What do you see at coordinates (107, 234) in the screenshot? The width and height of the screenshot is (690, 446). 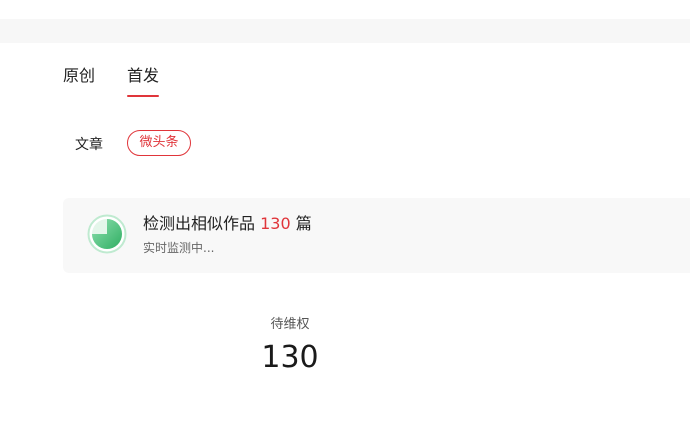 I see `progress-ring-icon` at bounding box center [107, 234].